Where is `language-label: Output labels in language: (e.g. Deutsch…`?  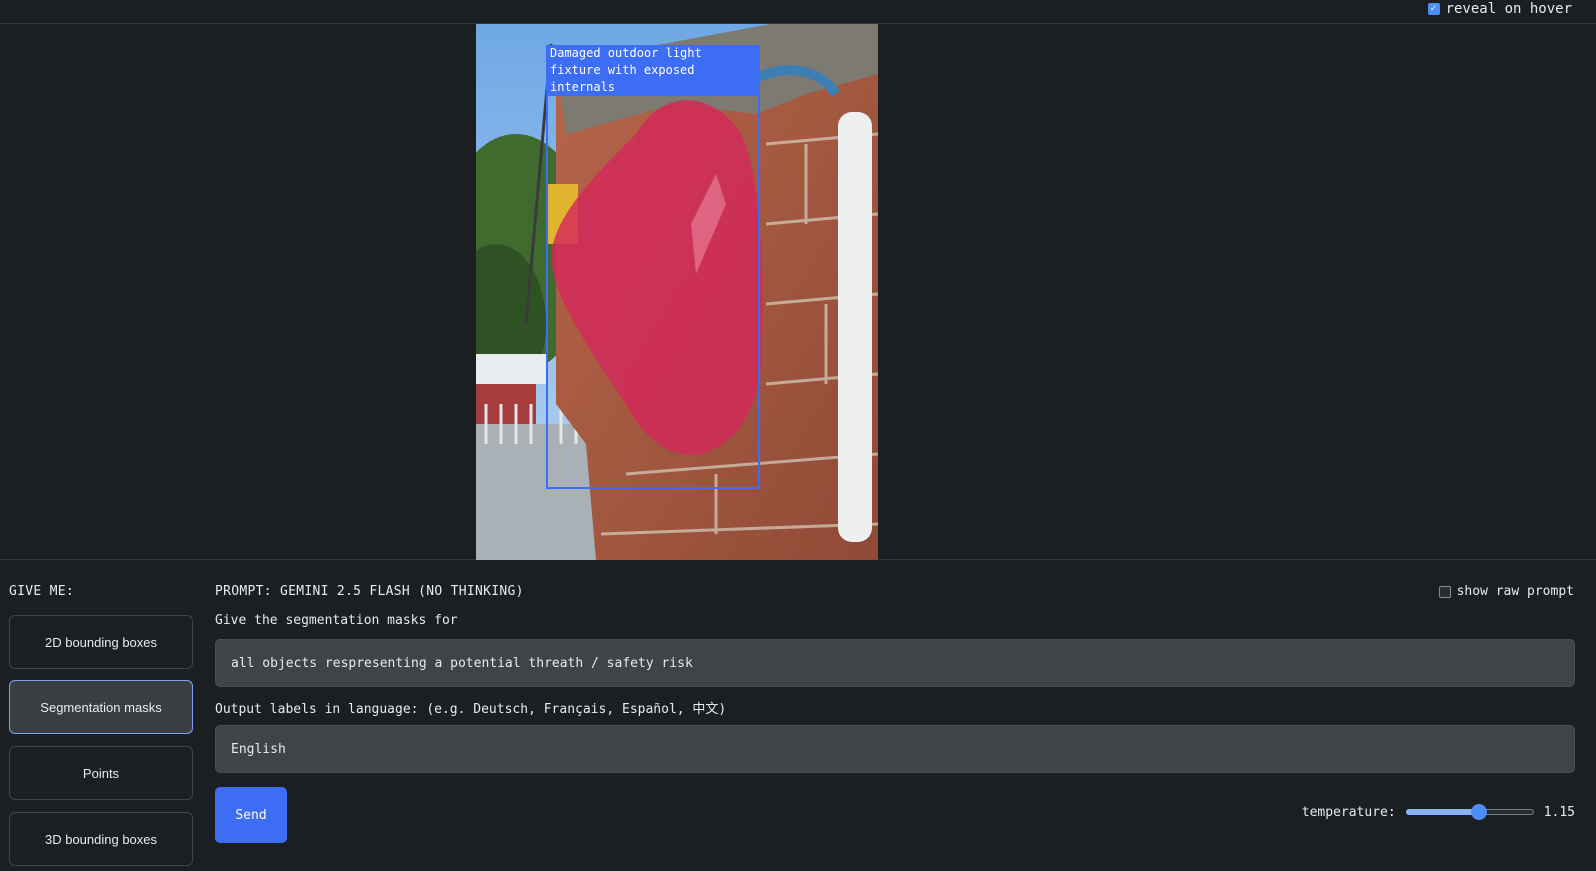 language-label: Output labels in language: (e.g. Deutsch… is located at coordinates (471, 709).